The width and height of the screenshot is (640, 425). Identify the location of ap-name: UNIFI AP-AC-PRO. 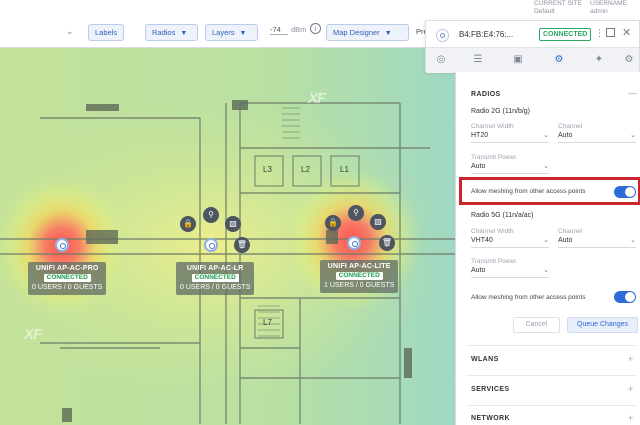
(67, 268).